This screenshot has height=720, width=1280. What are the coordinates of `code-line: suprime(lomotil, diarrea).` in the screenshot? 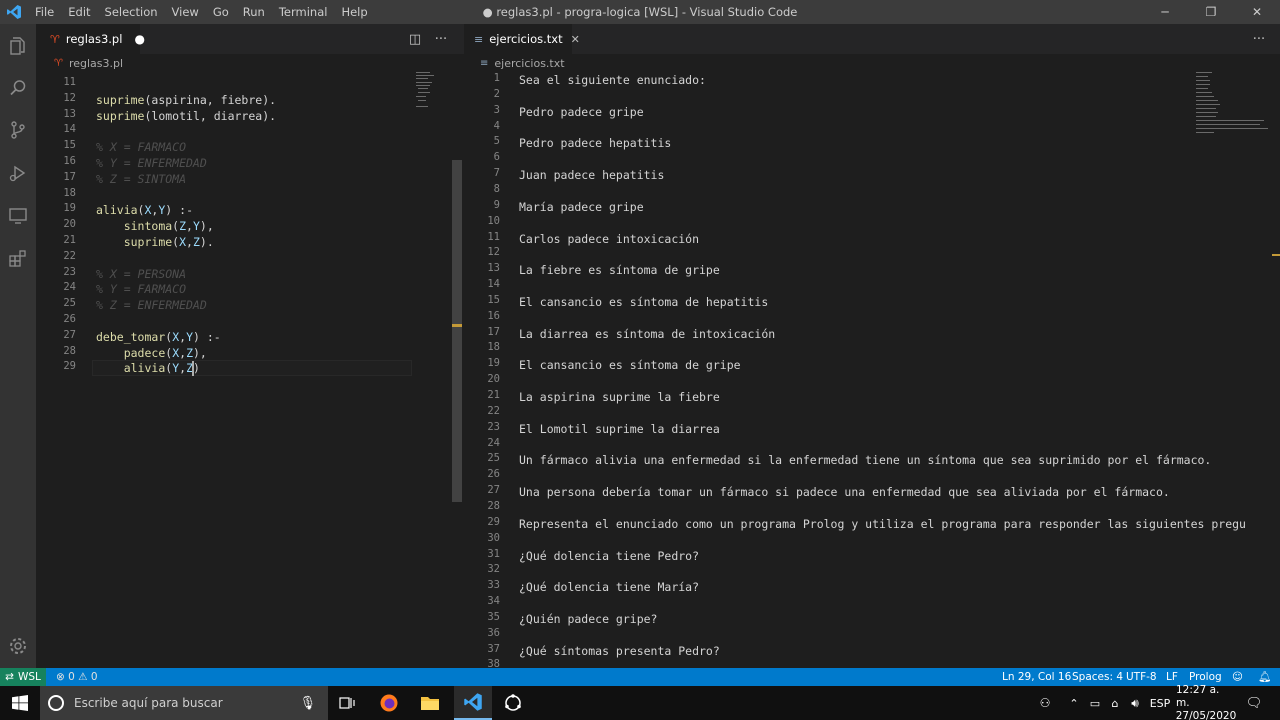 It's located at (186, 116).